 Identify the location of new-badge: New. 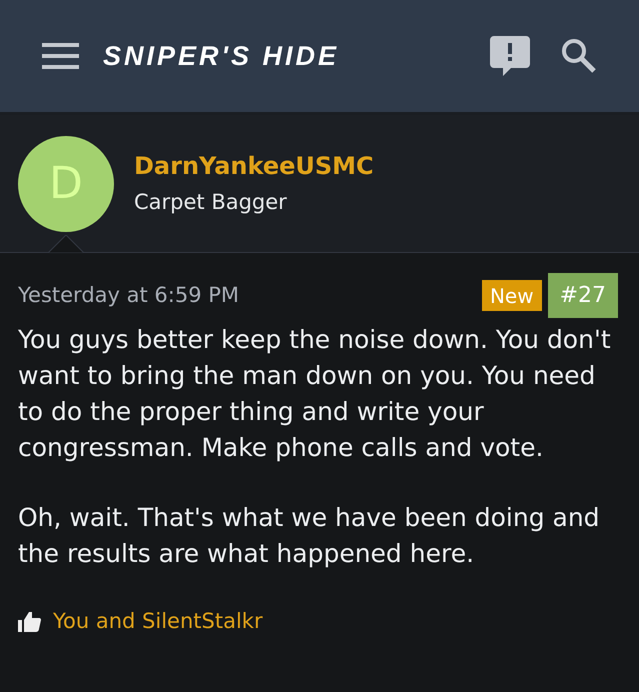
(512, 295).